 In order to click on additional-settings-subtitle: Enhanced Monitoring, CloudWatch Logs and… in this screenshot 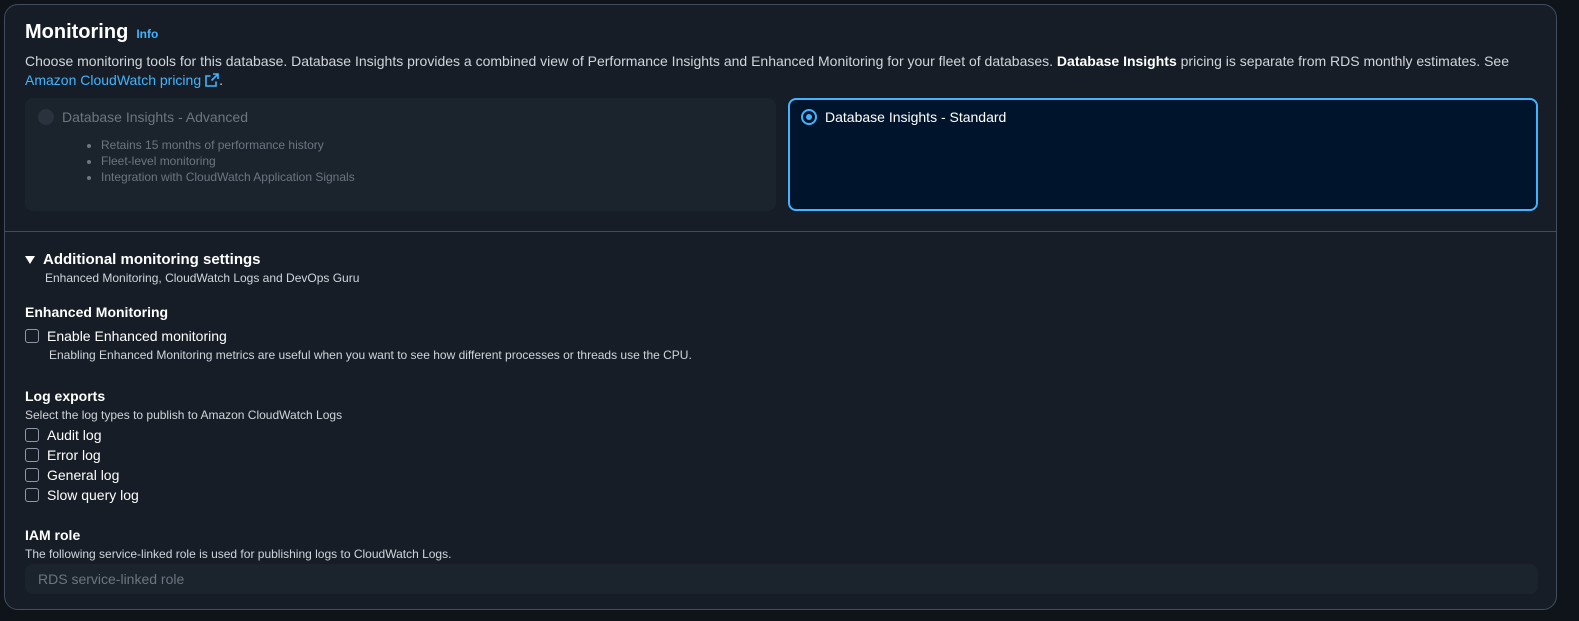, I will do `click(202, 278)`.